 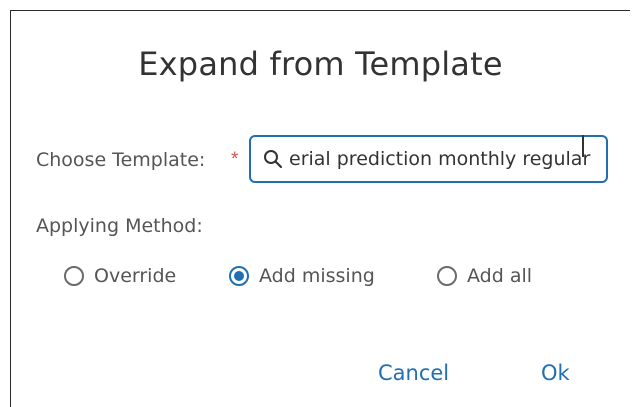 What do you see at coordinates (320, 64) in the screenshot?
I see `dialog-title: Expand from Template` at bounding box center [320, 64].